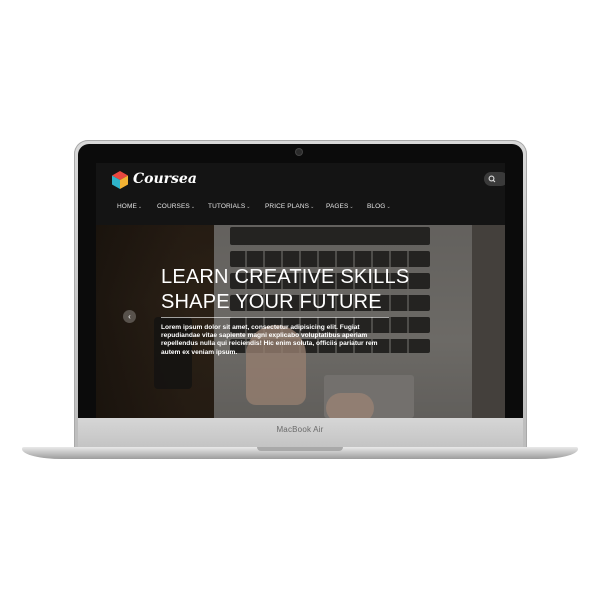 This screenshot has width=600, height=600. Describe the element at coordinates (285, 277) in the screenshot. I see `hero-title-line1: LEARN CREATIVE SKILLS` at that location.